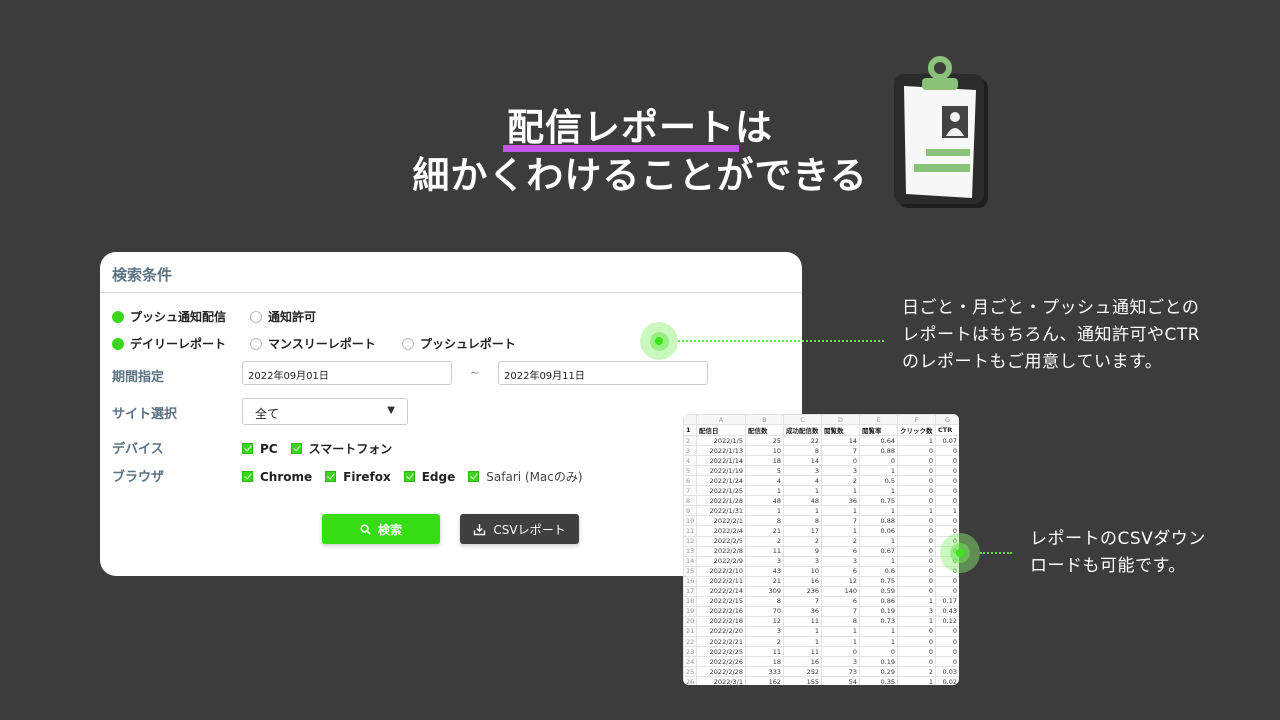 The image size is (1280, 720). I want to click on csv-report-button: CSVレポート, so click(519, 529).